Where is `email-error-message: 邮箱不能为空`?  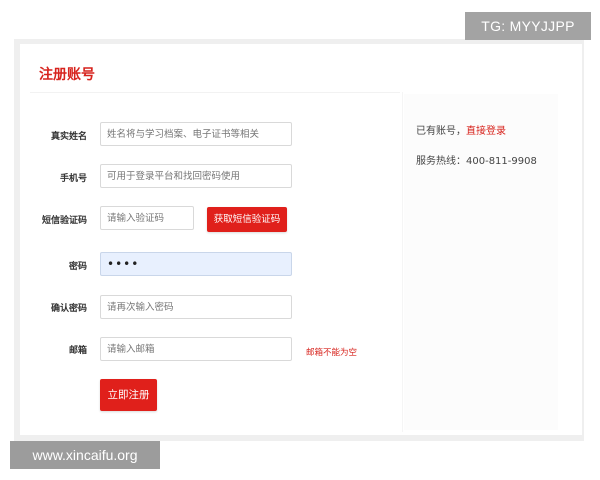 email-error-message: 邮箱不能为空 is located at coordinates (332, 353).